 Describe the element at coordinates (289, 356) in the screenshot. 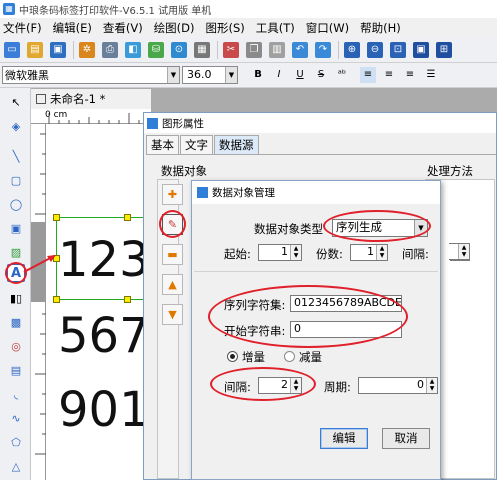

I see `decrease-radio` at that location.